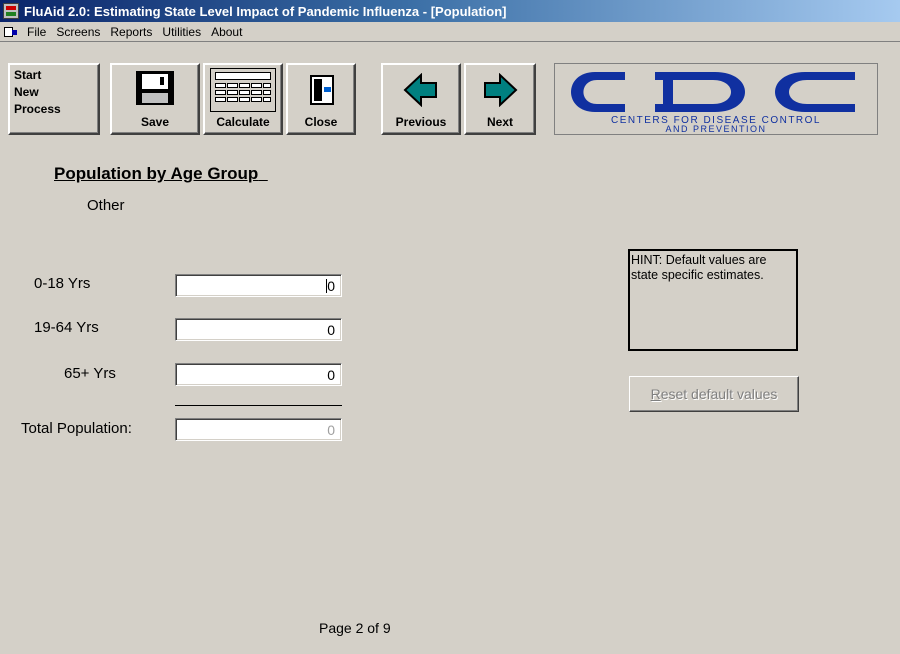 This screenshot has width=900, height=654. Describe the element at coordinates (156, 173) in the screenshot. I see `section-title: Population by Age Group` at that location.